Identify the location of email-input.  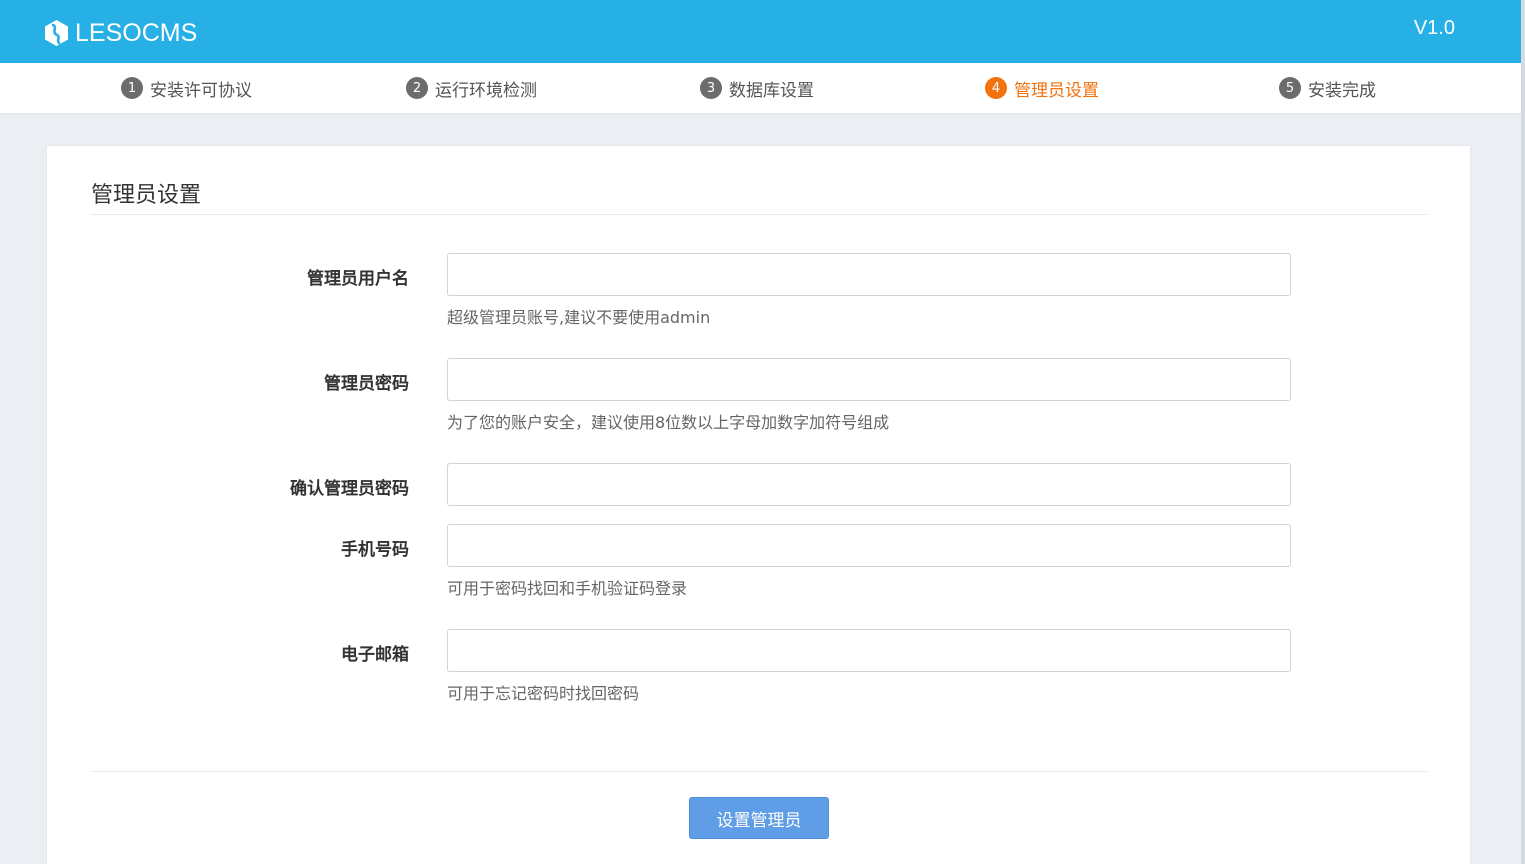
(869, 650).